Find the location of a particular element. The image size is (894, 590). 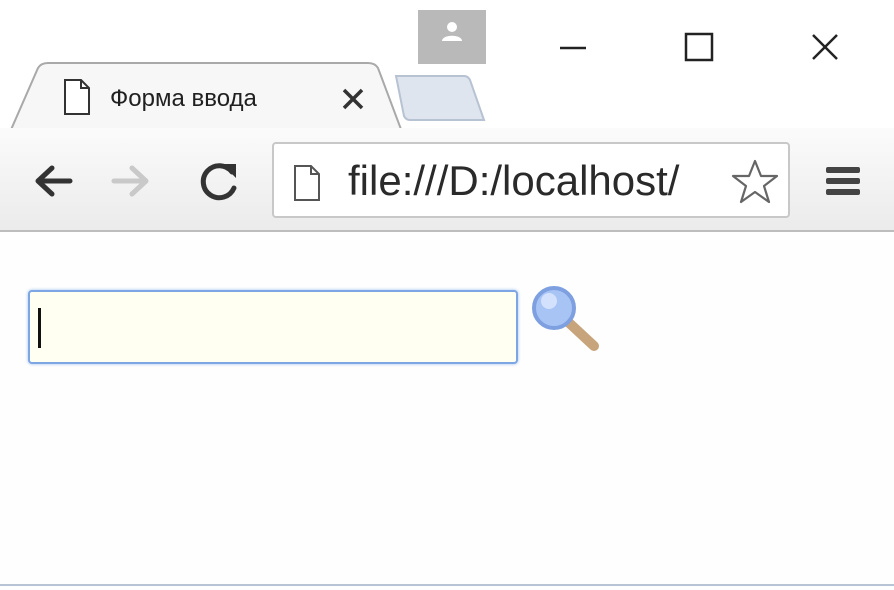

profile-button is located at coordinates (452, 37).